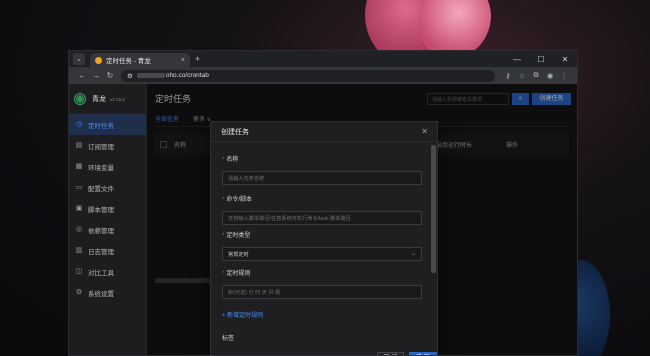 This screenshot has height=356, width=650. I want to click on minimize-icon: —, so click(517, 59).